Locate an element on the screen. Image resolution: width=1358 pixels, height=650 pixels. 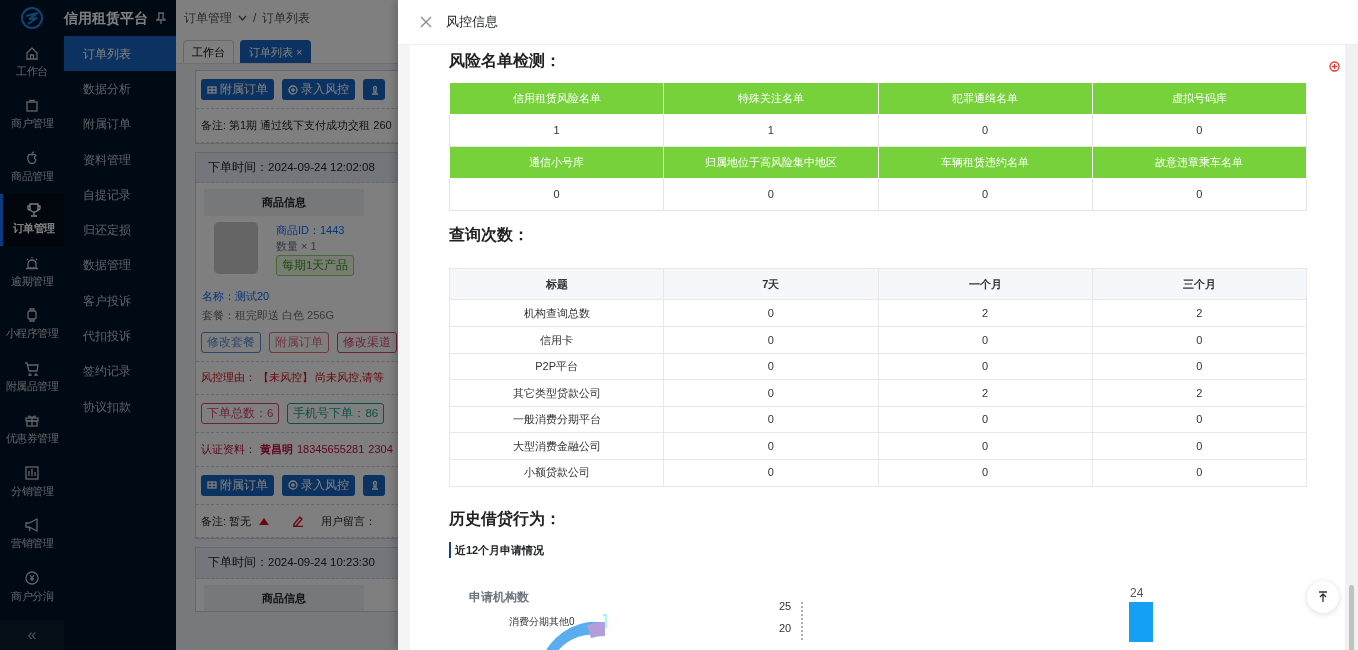
order-time: 下单时间：2024-09-24 10:23:30 is located at coordinates (297, 563).